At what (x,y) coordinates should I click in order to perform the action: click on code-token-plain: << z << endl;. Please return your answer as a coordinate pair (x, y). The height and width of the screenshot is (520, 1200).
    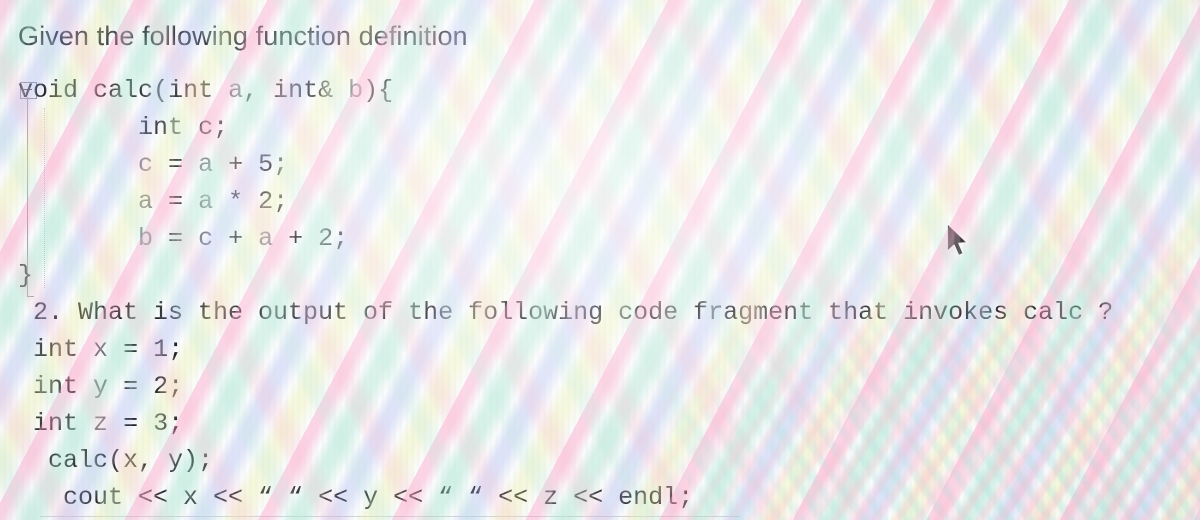
    Looking at the image, I should click on (588, 497).